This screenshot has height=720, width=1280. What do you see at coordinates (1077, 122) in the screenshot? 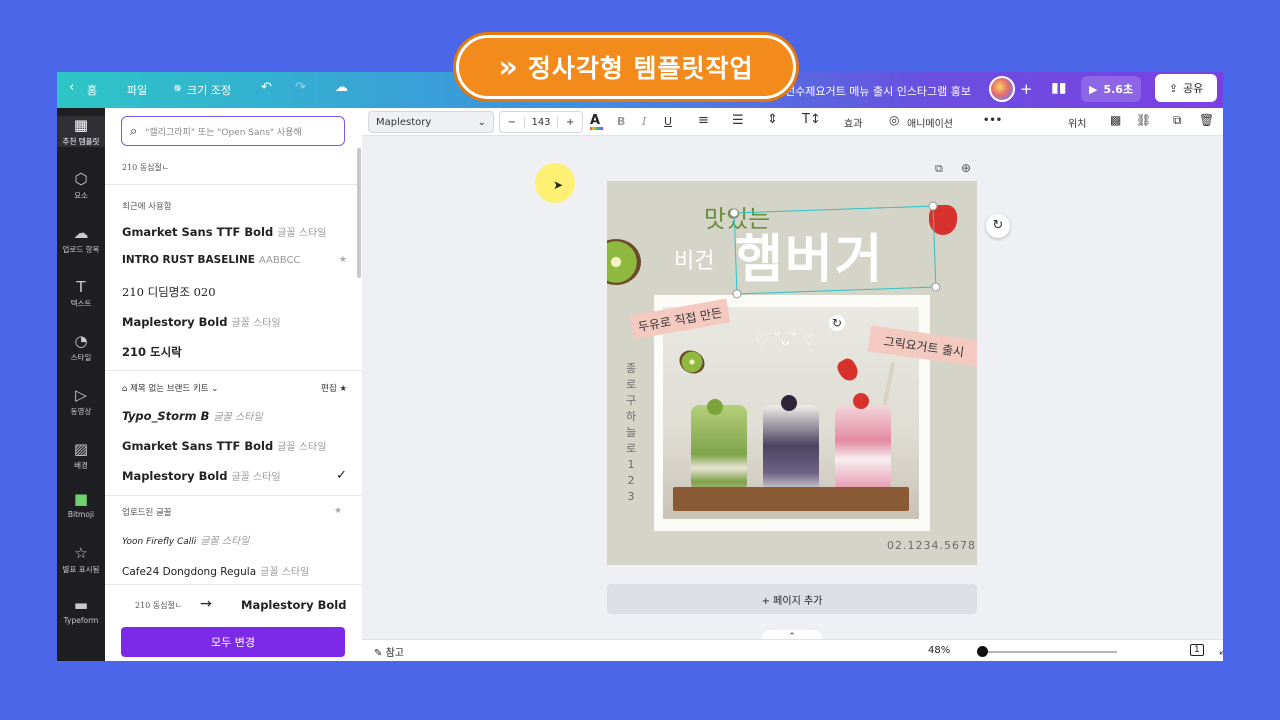
I see `position-button: 위치` at bounding box center [1077, 122].